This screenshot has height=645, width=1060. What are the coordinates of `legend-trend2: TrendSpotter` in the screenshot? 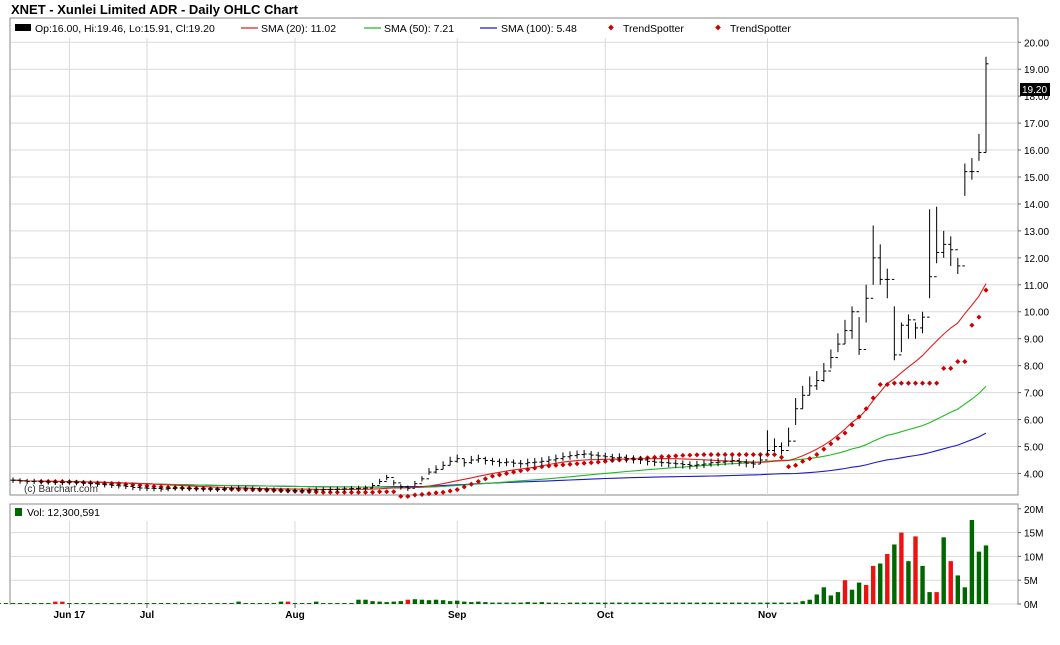 It's located at (760, 29).